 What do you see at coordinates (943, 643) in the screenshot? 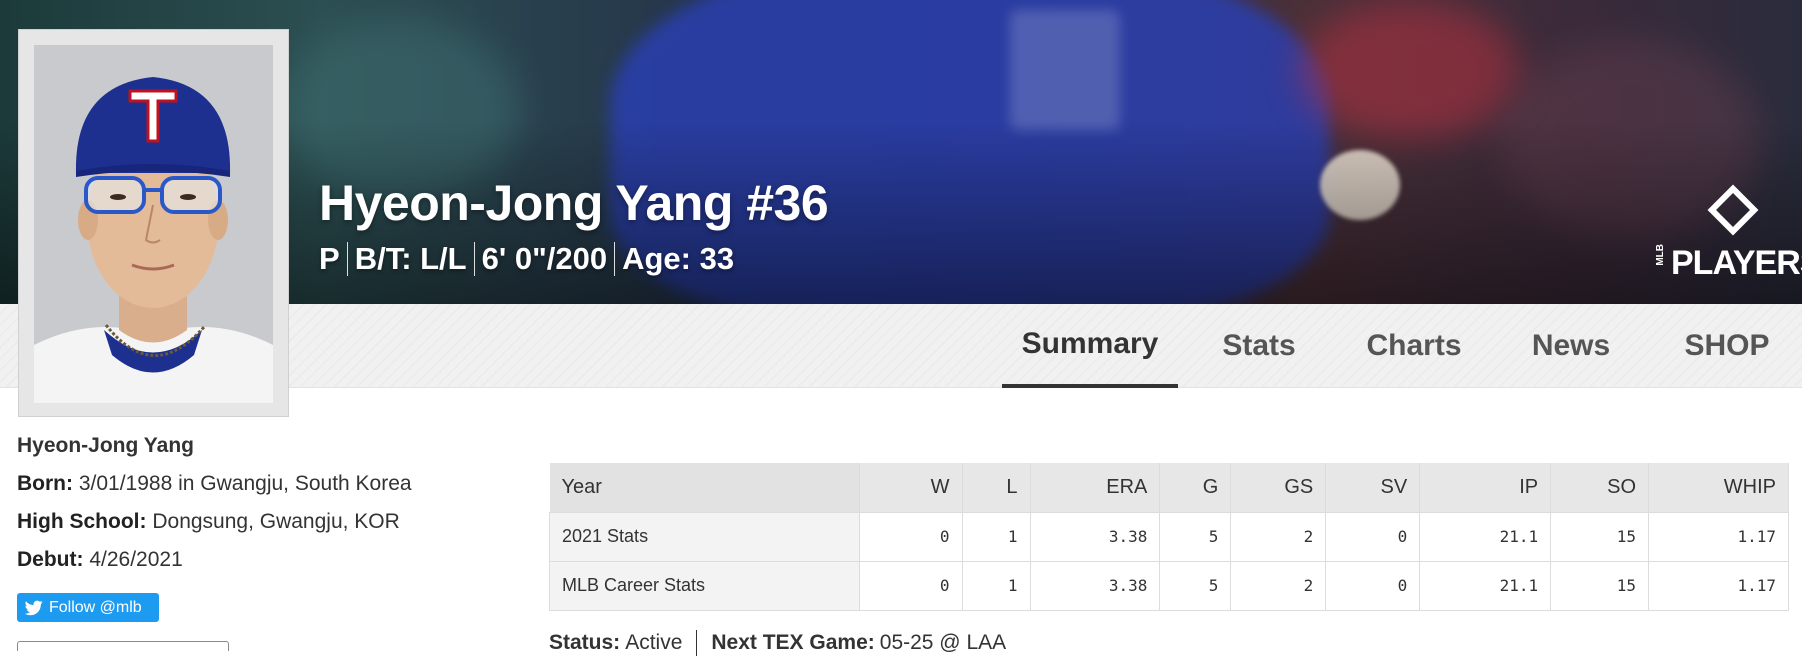
I see `next-game-value: 05-25 @ LAA` at bounding box center [943, 643].